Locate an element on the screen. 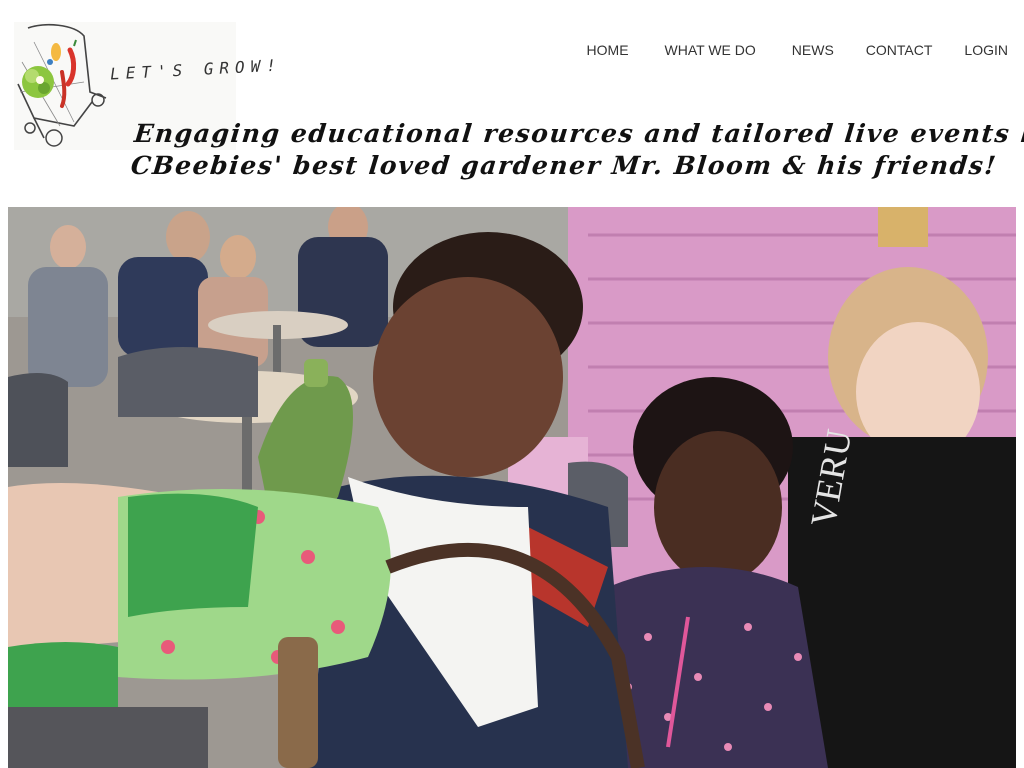 Image resolution: width=1024 pixels, height=768 pixels. main-nav: HOME WHAT WE DO NEWS CONTACT LOGIN is located at coordinates (797, 50).